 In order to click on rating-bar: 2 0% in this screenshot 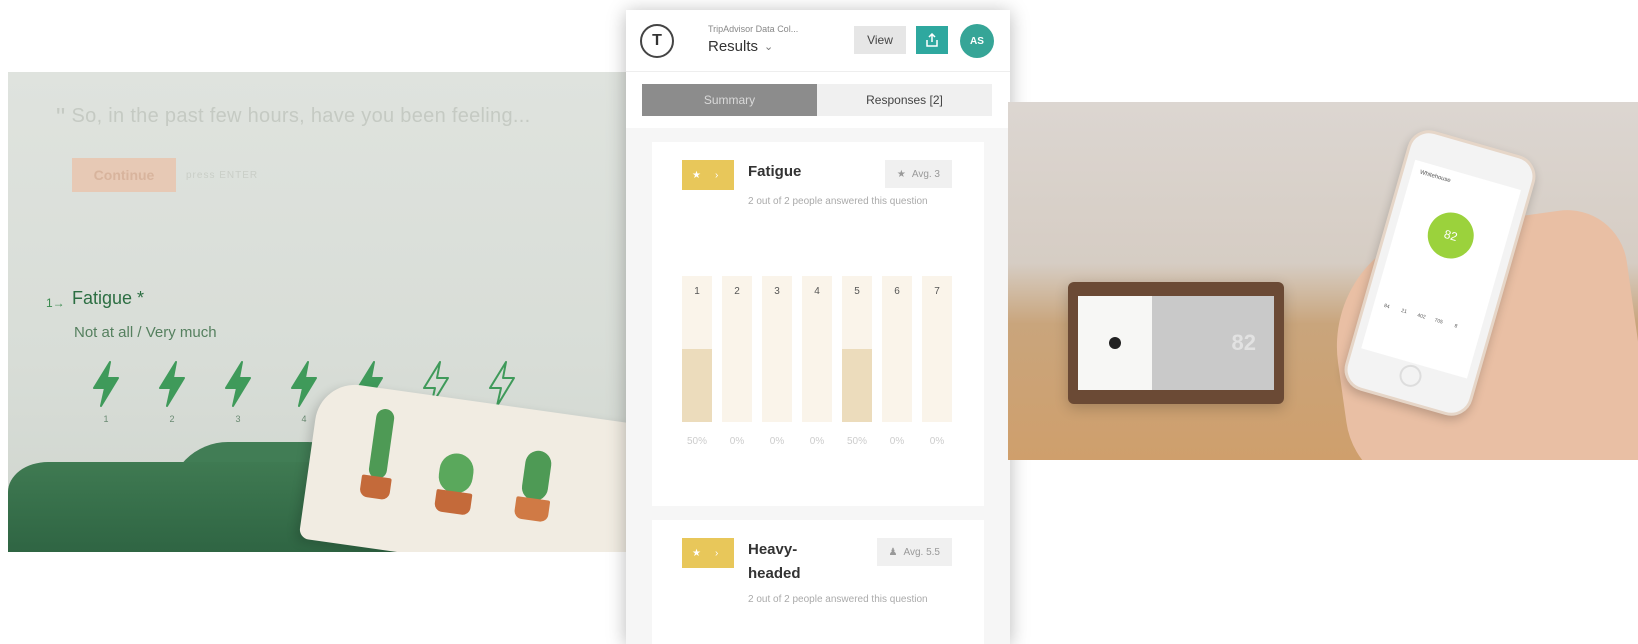, I will do `click(737, 361)`.